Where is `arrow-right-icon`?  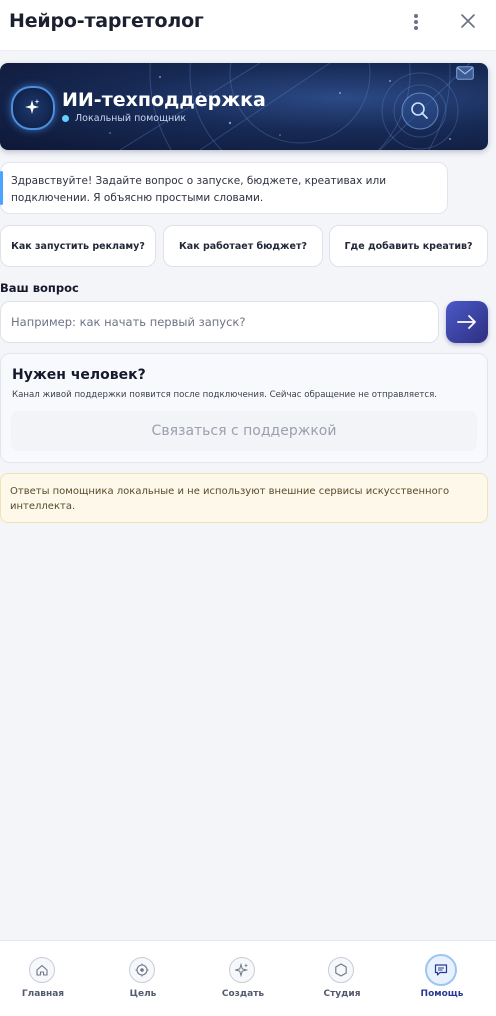
arrow-right-icon is located at coordinates (466, 322).